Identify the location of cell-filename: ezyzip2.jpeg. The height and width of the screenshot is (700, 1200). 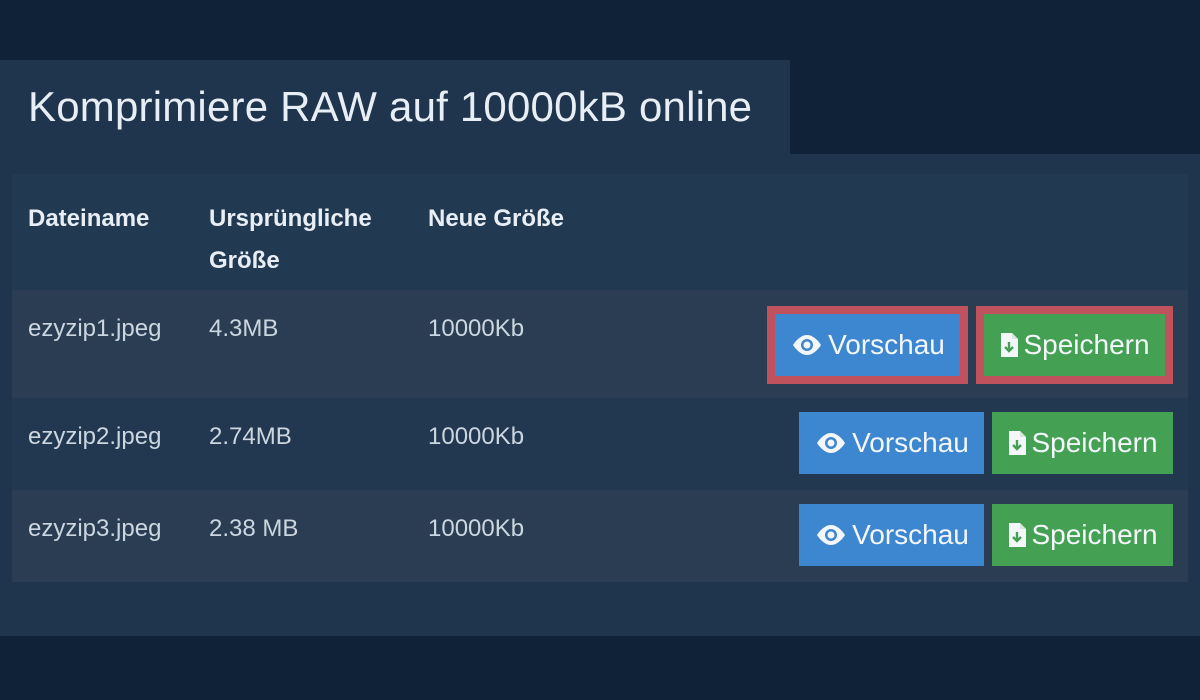
(95, 436).